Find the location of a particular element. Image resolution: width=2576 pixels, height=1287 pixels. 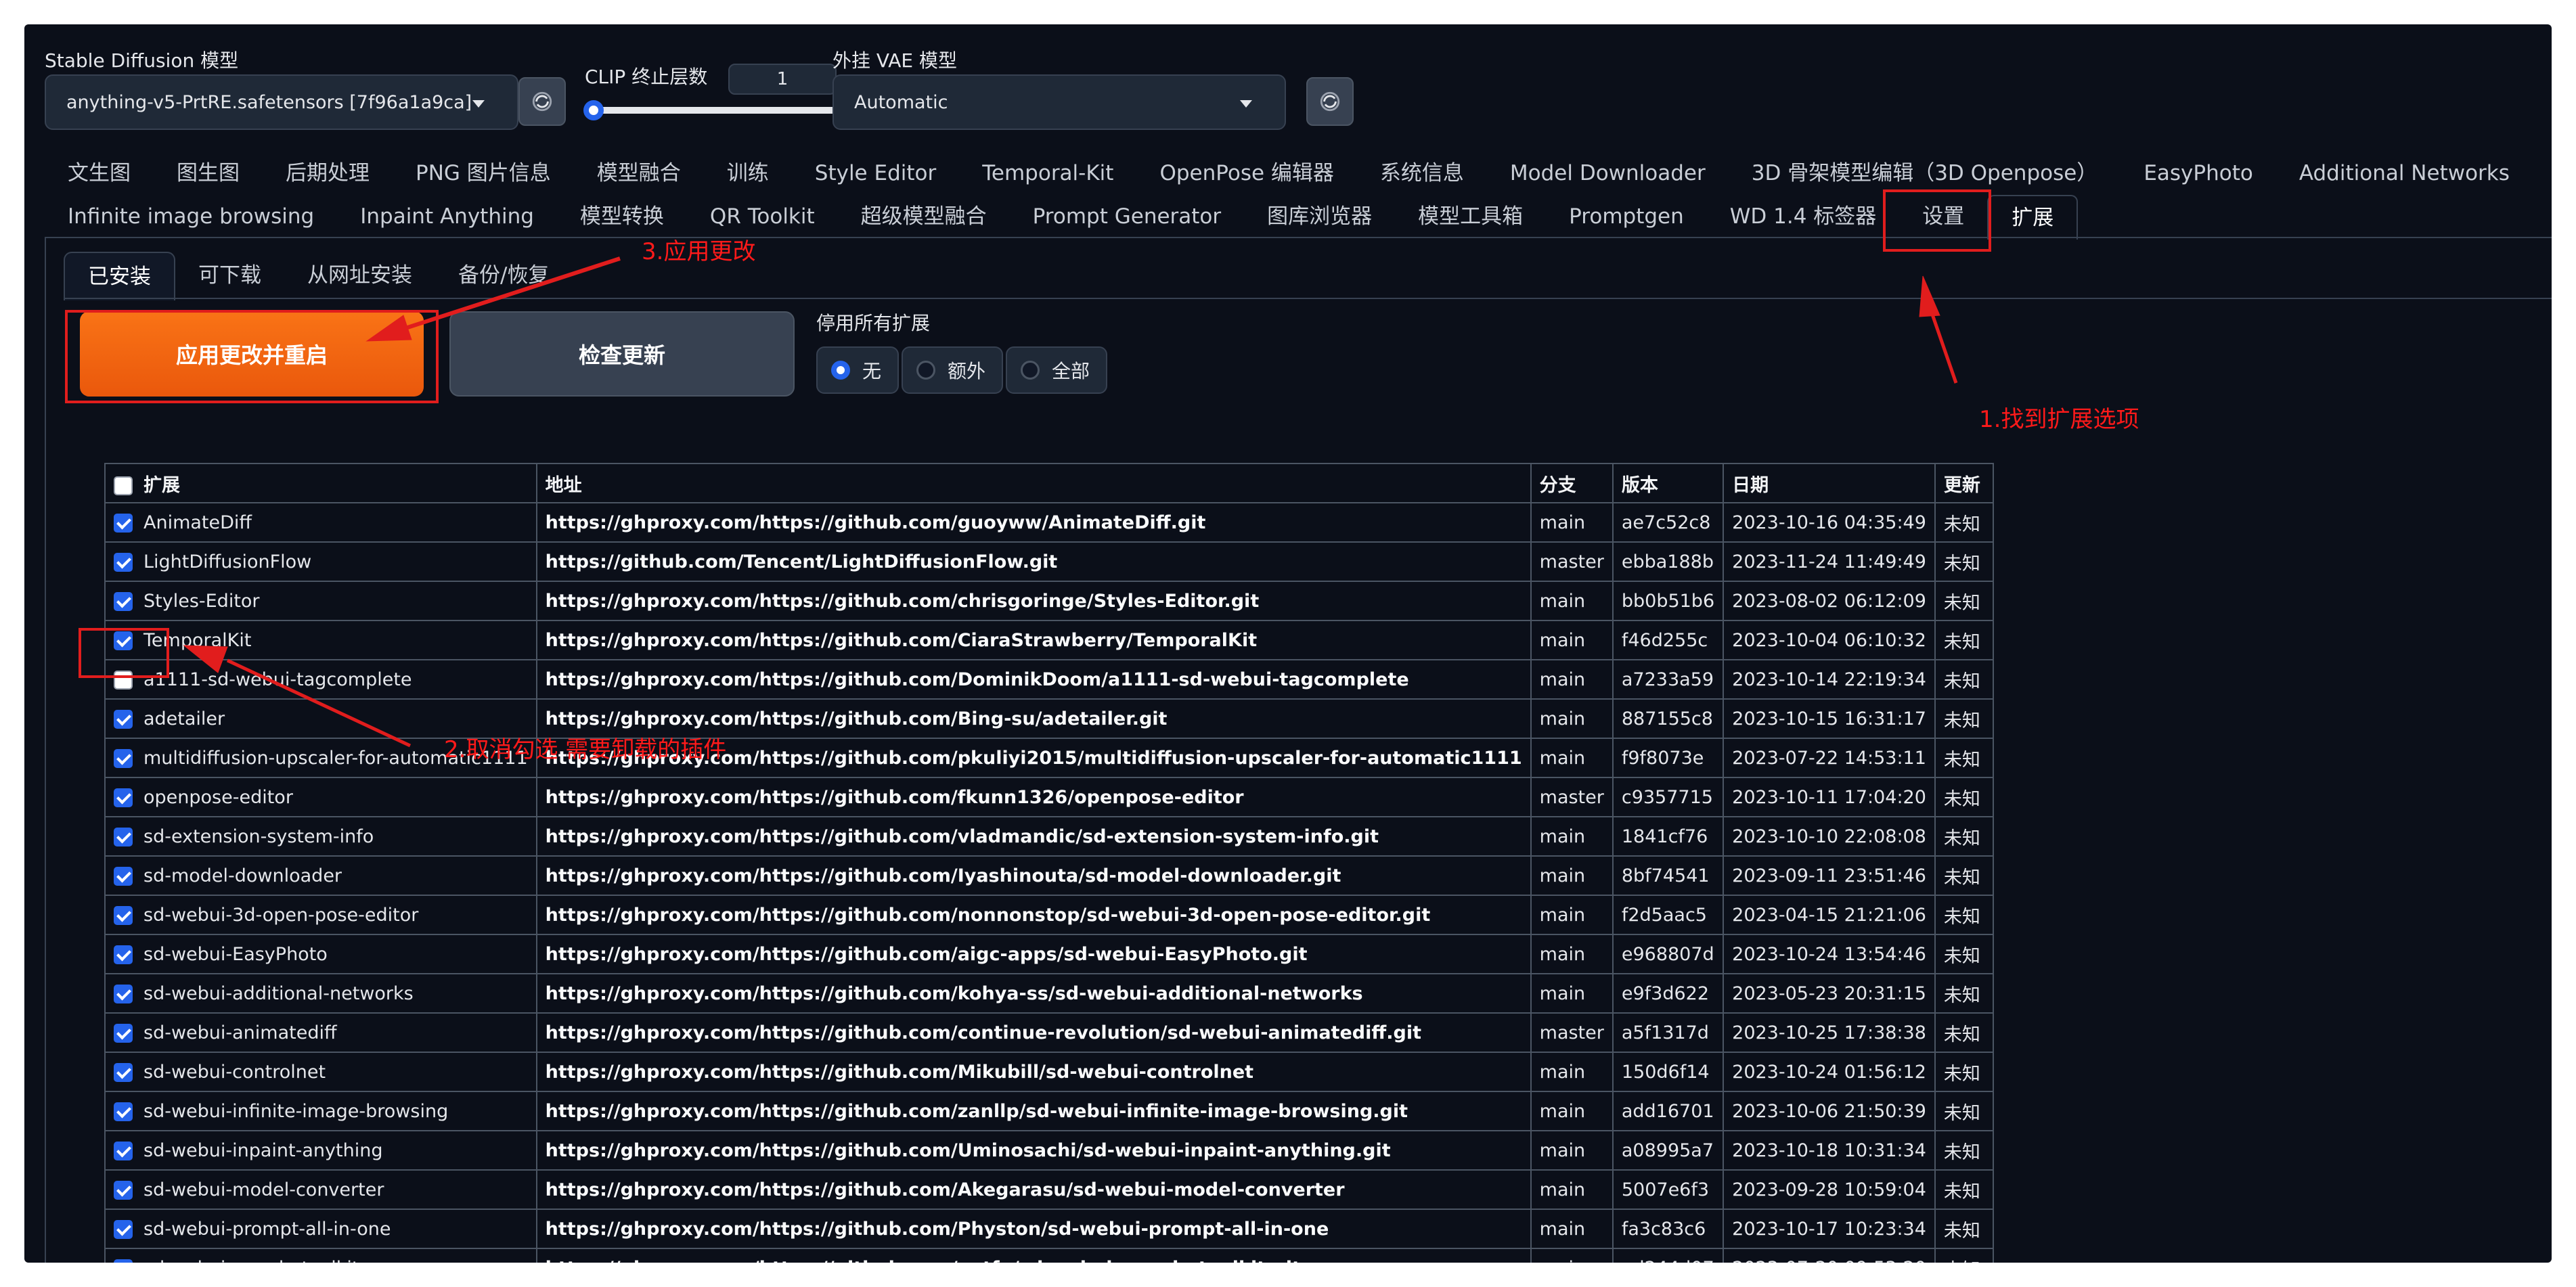

annotation-step1: 1.找到扩展选项 is located at coordinates (2059, 419).